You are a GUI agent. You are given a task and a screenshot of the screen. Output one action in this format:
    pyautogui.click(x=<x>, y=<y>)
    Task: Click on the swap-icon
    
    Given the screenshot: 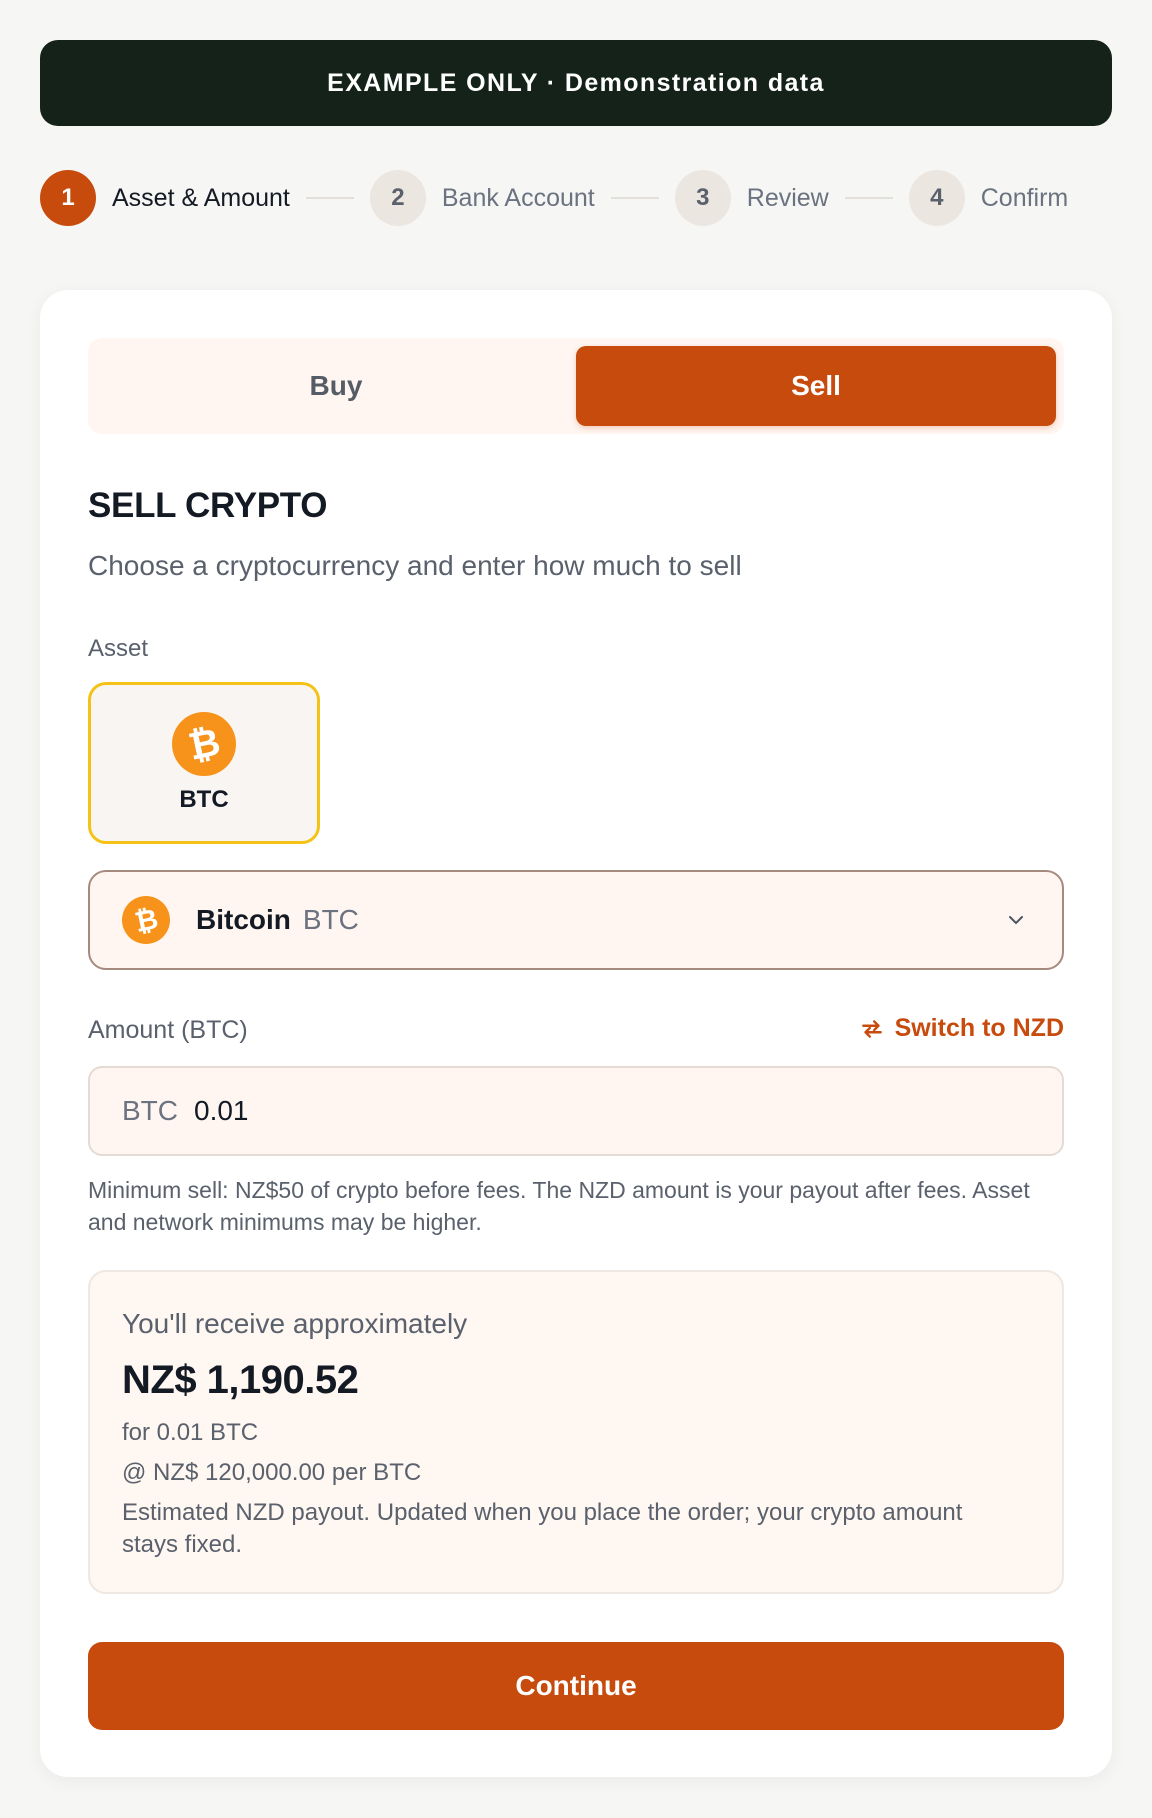 What is the action you would take?
    pyautogui.click(x=871, y=1028)
    